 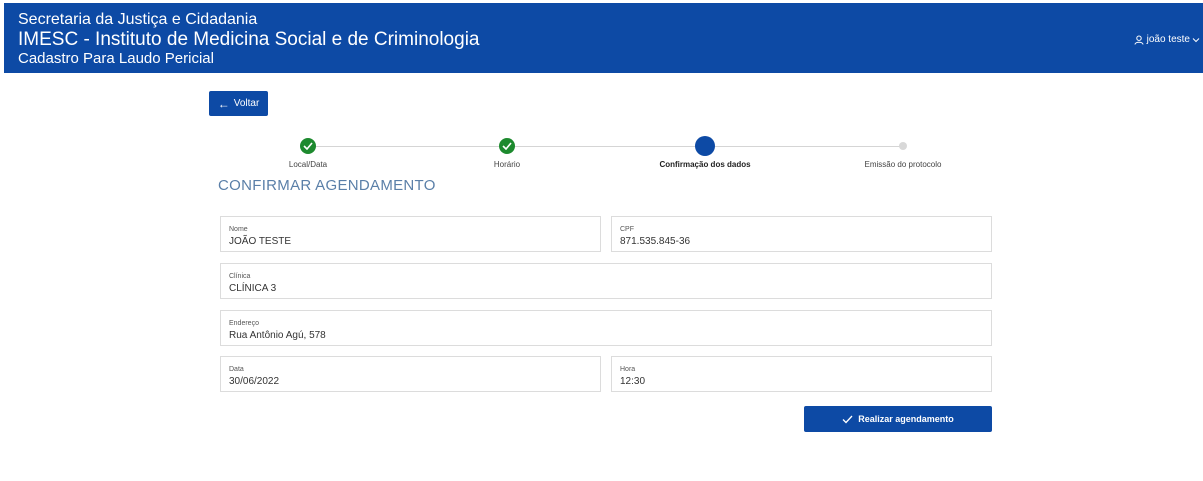 I want to click on field-data-value: 30/06/2022, so click(x=254, y=381).